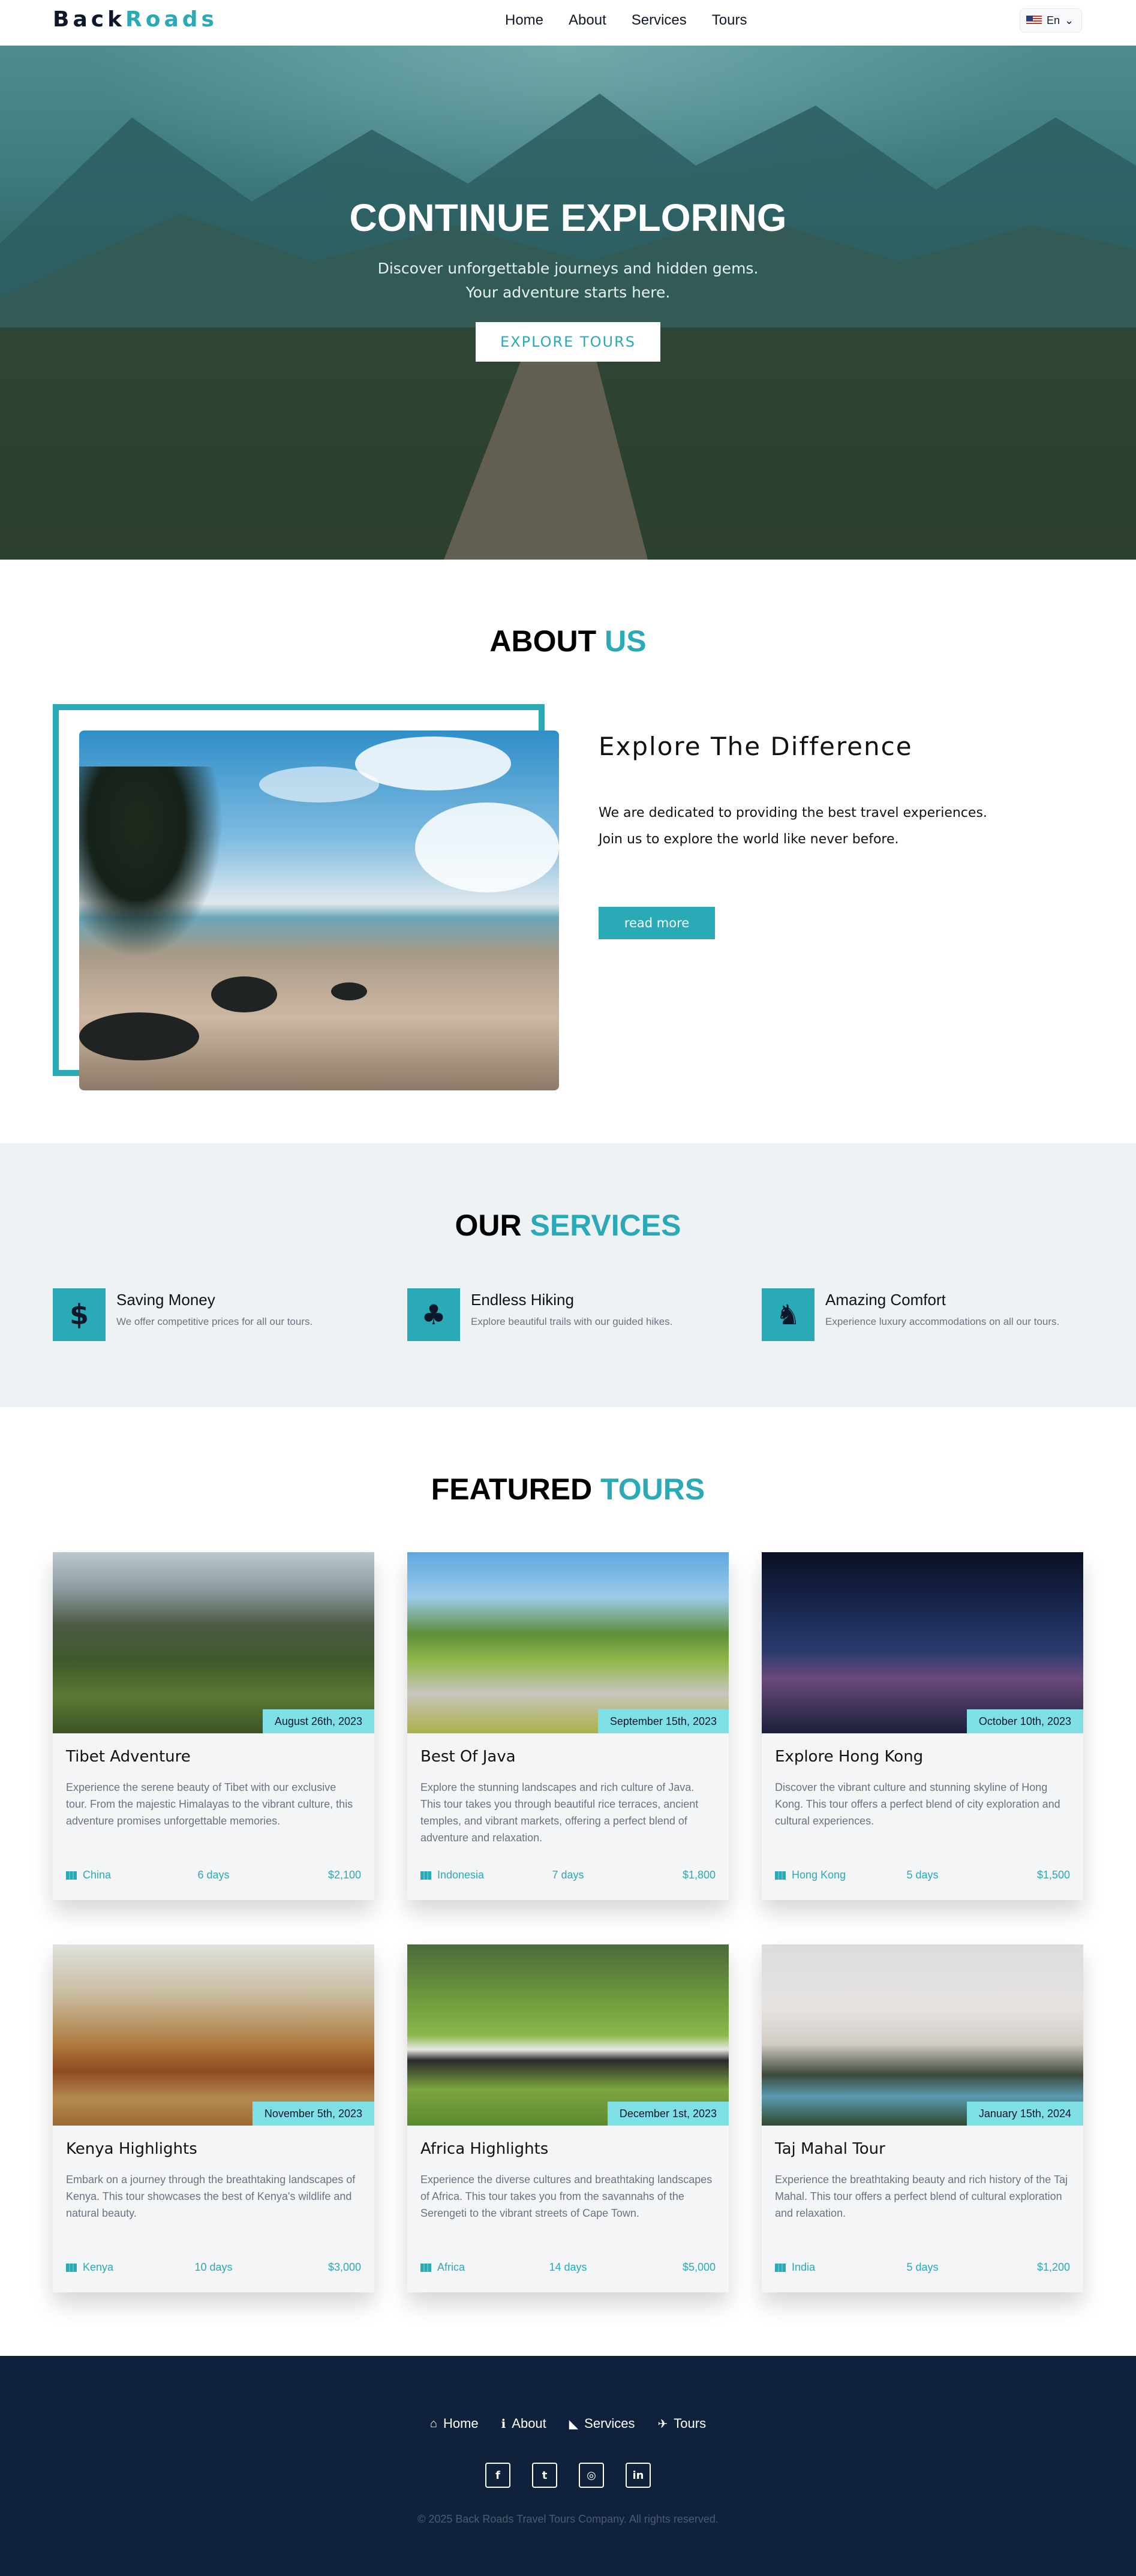 This screenshot has width=1136, height=2576. What do you see at coordinates (213, 2035) in the screenshot?
I see `tour-image-kenya` at bounding box center [213, 2035].